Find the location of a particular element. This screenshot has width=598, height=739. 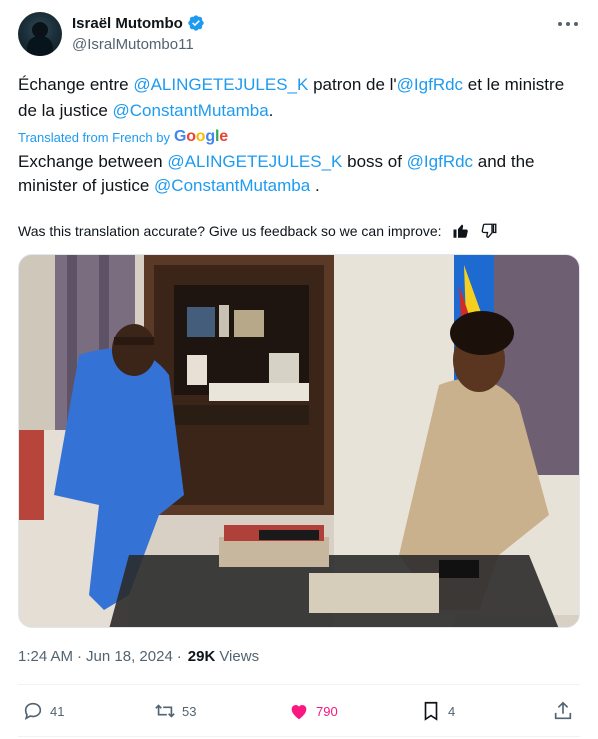

tweet-text-part: . is located at coordinates (271, 110).